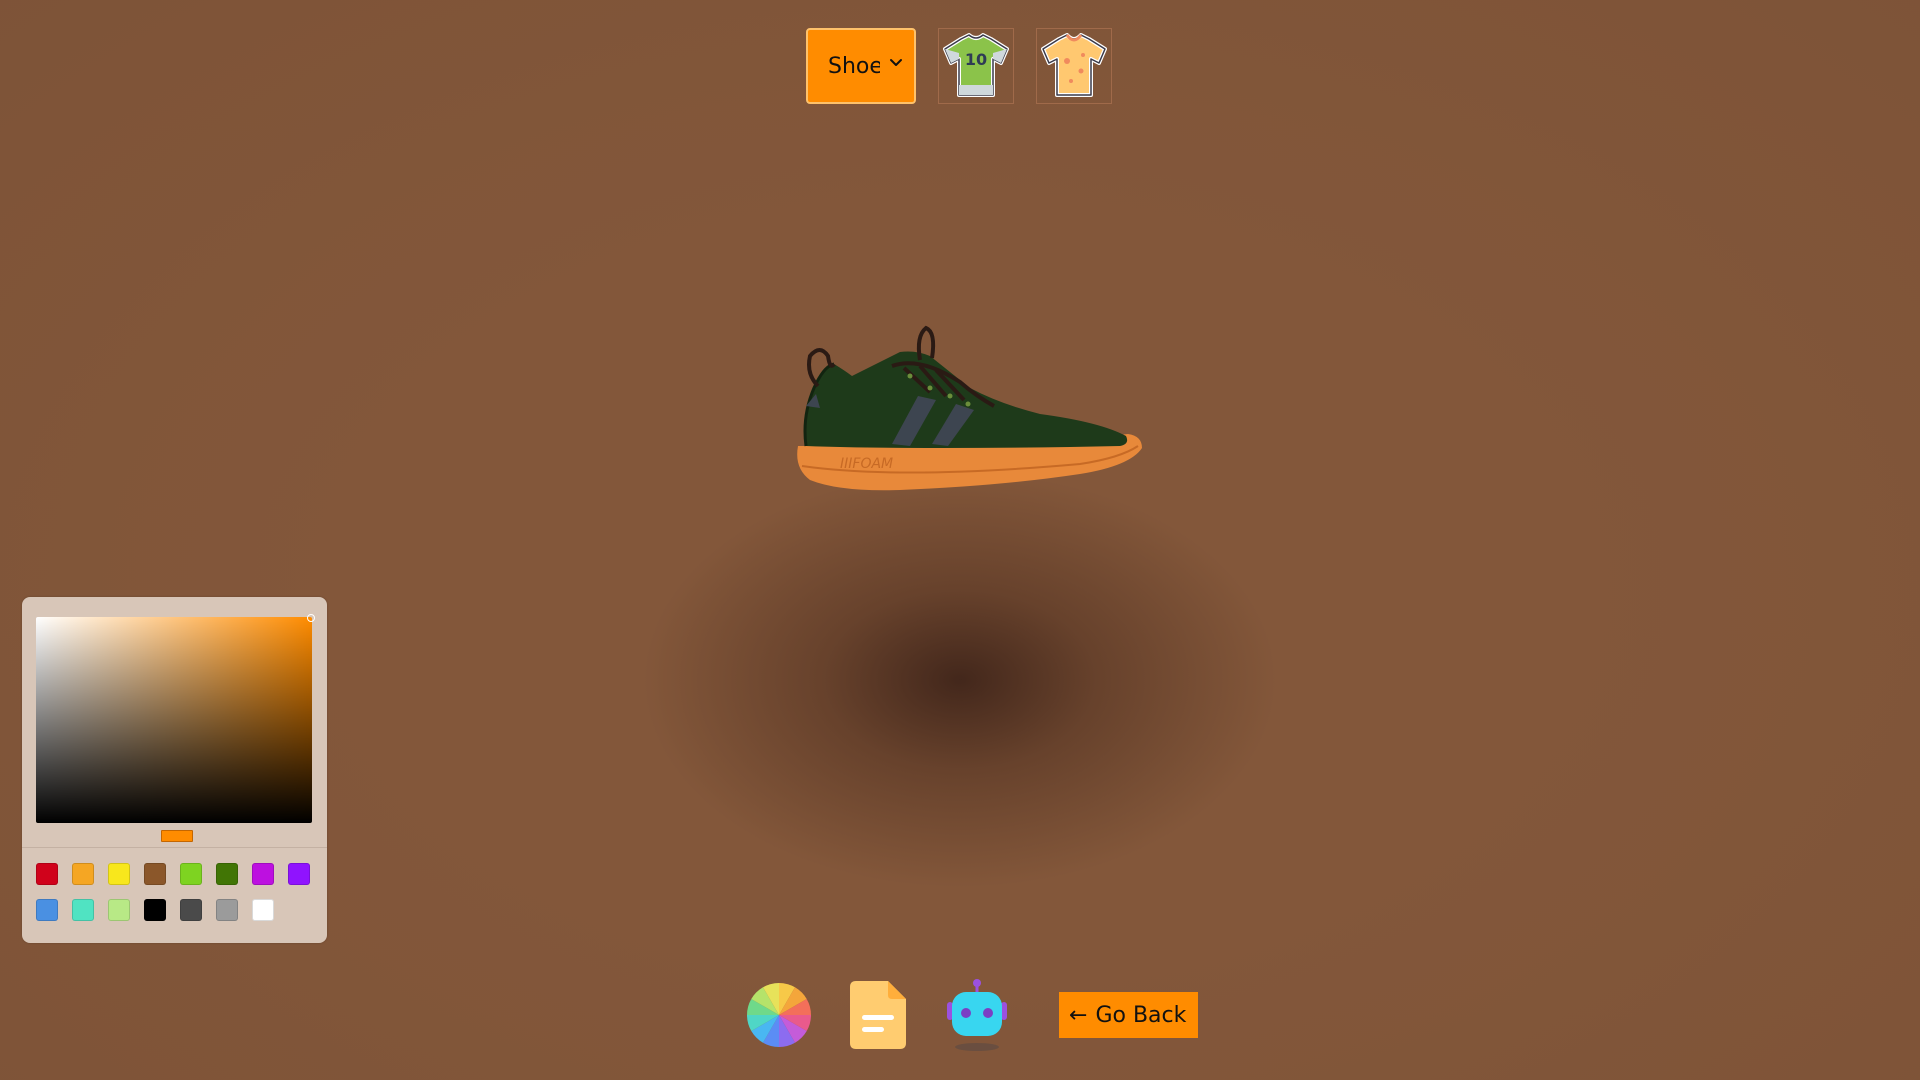  Describe the element at coordinates (854, 66) in the screenshot. I see `model-select-value: Shoe` at that location.